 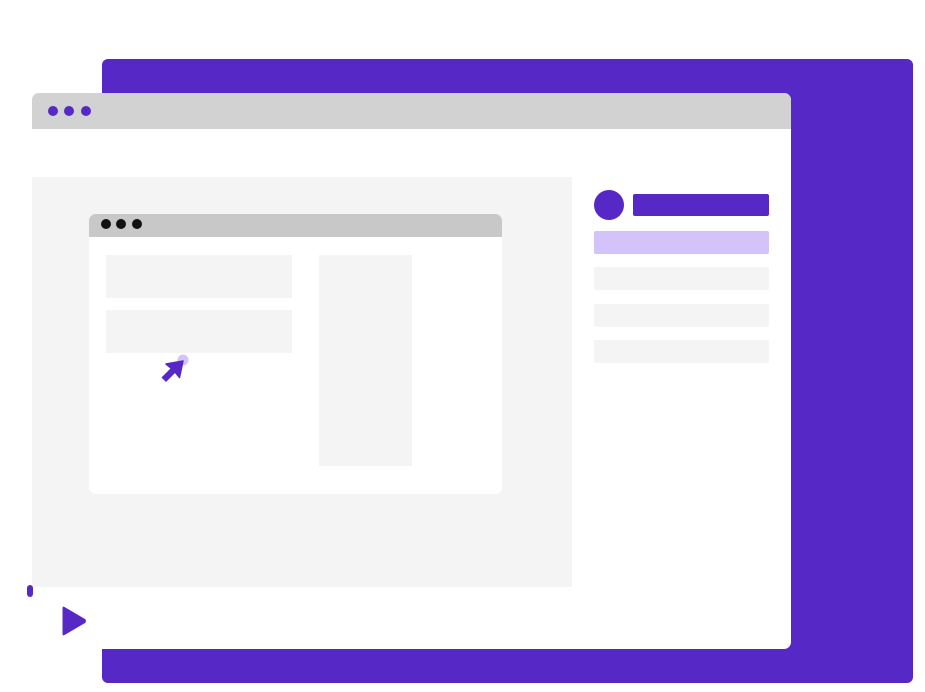 What do you see at coordinates (295, 225) in the screenshot?
I see `inner-window-titlebar` at bounding box center [295, 225].